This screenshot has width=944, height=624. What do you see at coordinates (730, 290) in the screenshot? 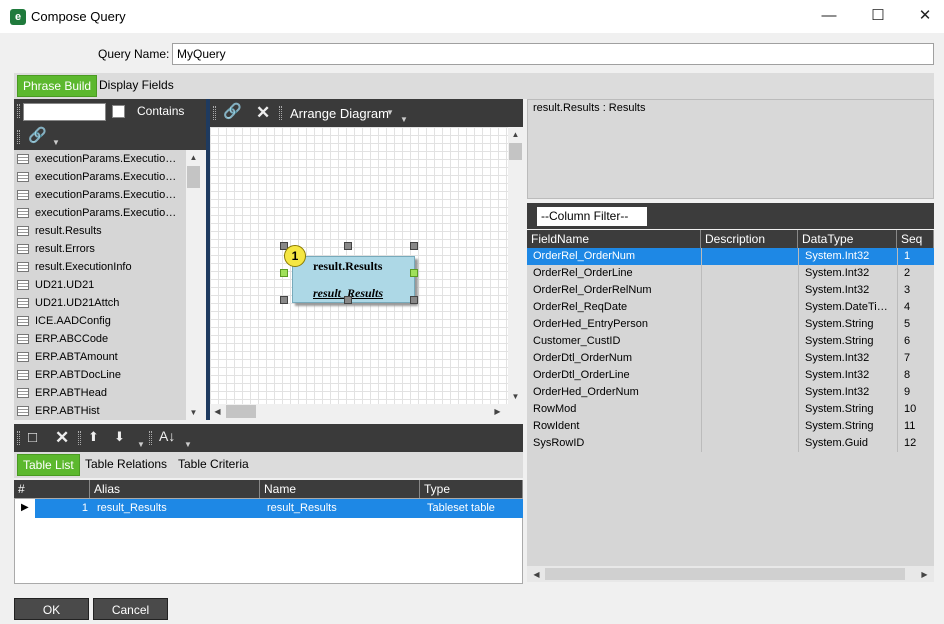
I see `table-row: OrderRel_OrderRelNum System.Int32 3` at bounding box center [730, 290].